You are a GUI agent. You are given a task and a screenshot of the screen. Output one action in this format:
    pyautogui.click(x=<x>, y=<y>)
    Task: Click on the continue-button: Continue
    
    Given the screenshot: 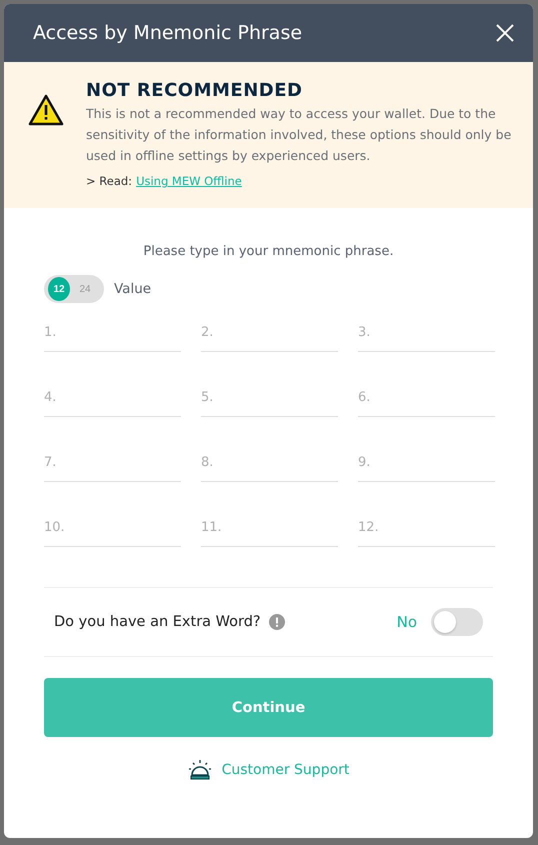 What is the action you would take?
    pyautogui.click(x=268, y=707)
    